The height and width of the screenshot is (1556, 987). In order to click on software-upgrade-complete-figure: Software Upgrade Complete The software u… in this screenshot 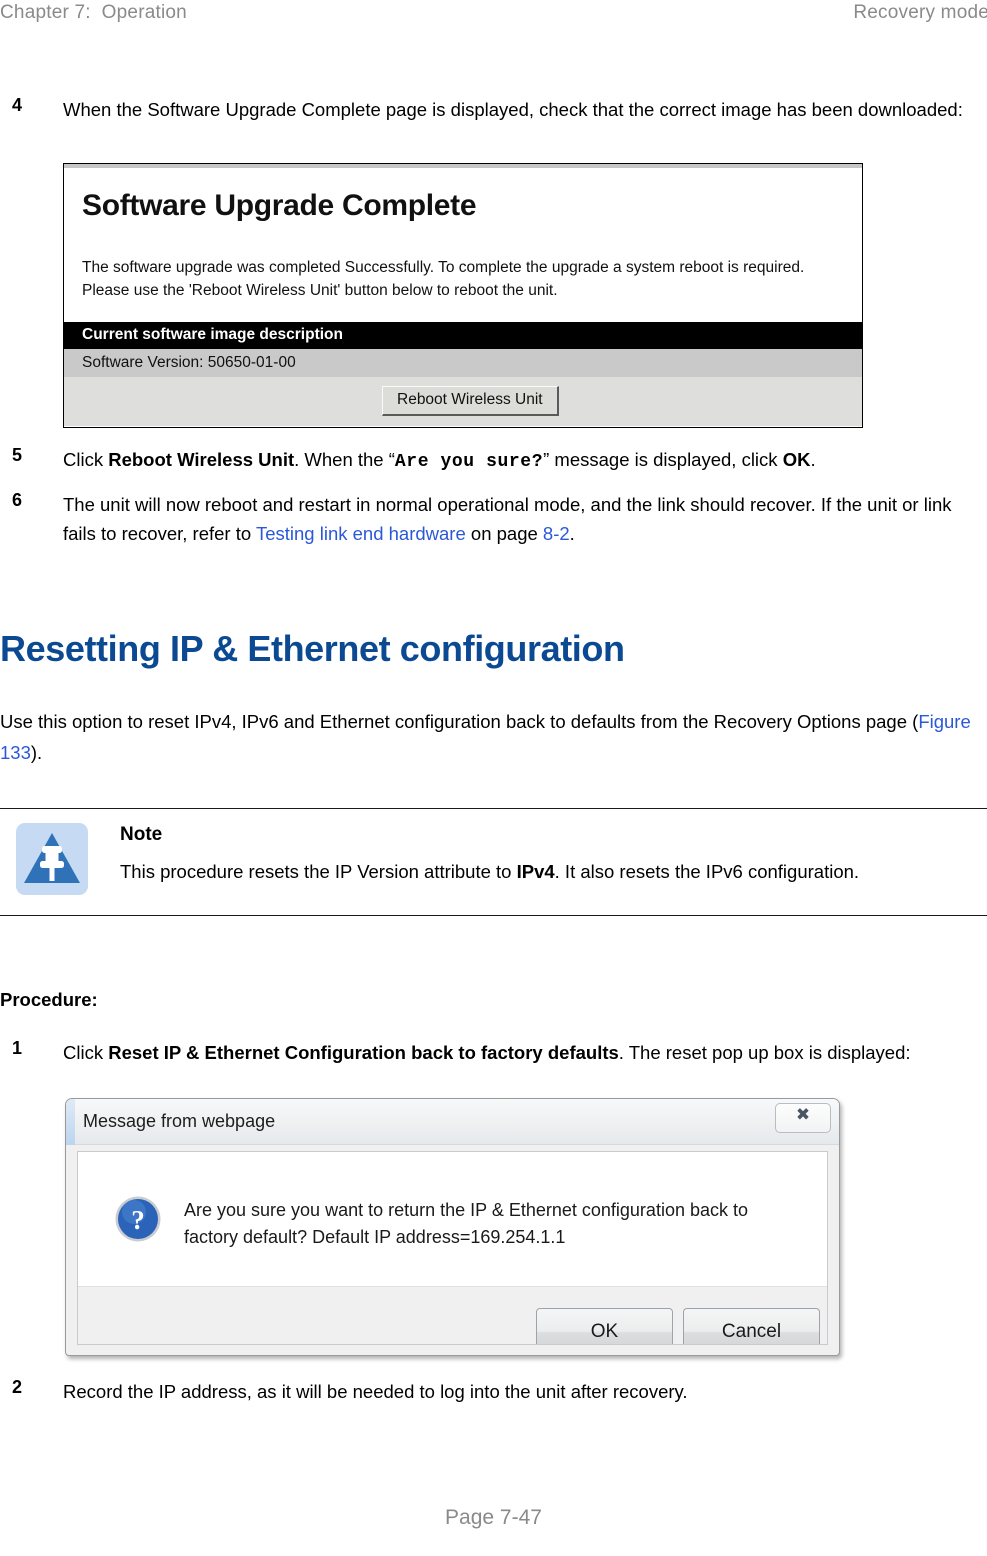, I will do `click(463, 295)`.